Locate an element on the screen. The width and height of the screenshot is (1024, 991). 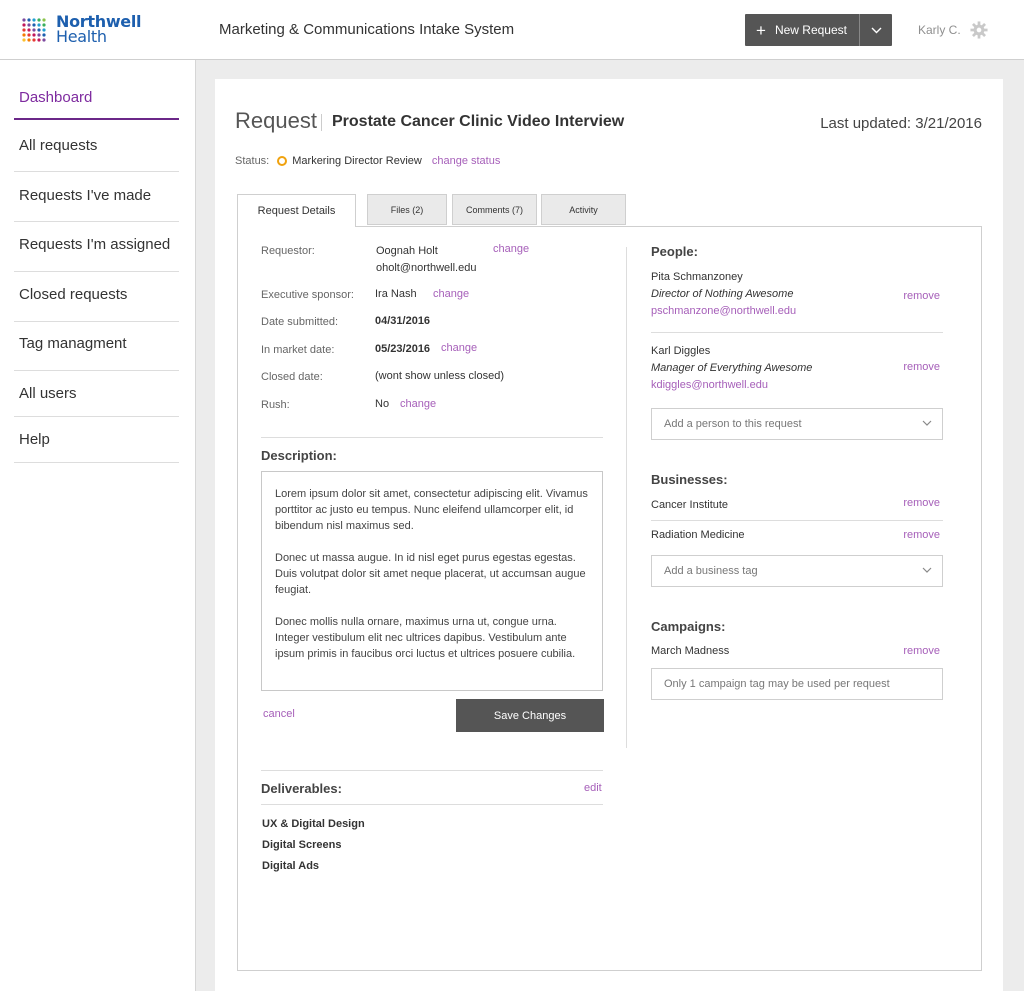
deliverable-item: Digital Screens is located at coordinates (302, 845).